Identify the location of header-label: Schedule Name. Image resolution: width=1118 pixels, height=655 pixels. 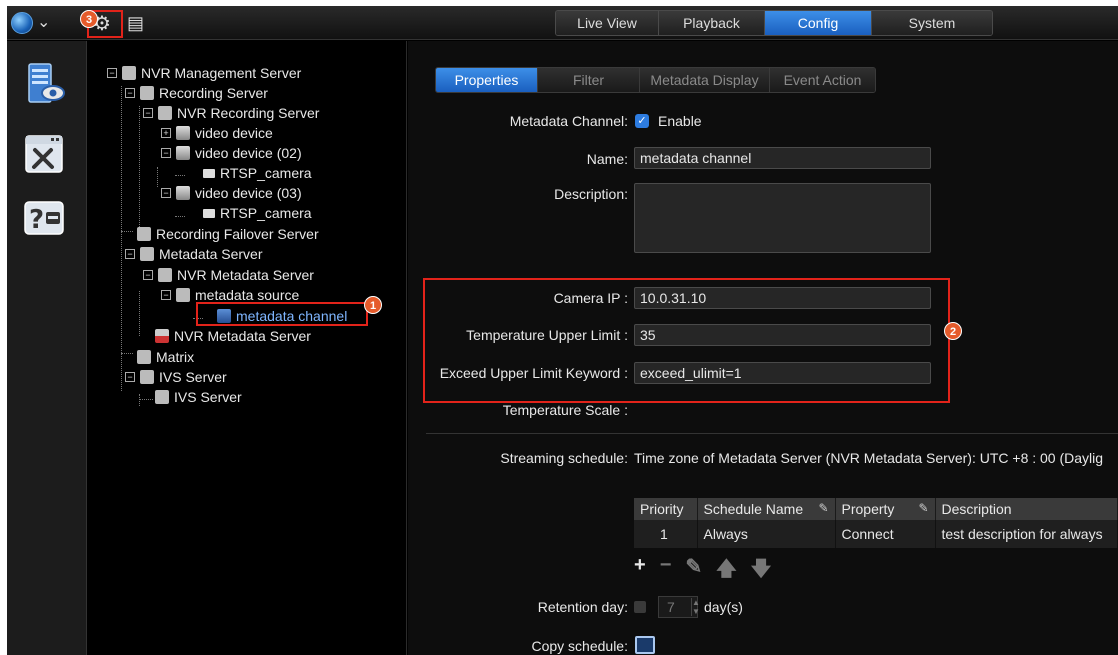
(753, 509).